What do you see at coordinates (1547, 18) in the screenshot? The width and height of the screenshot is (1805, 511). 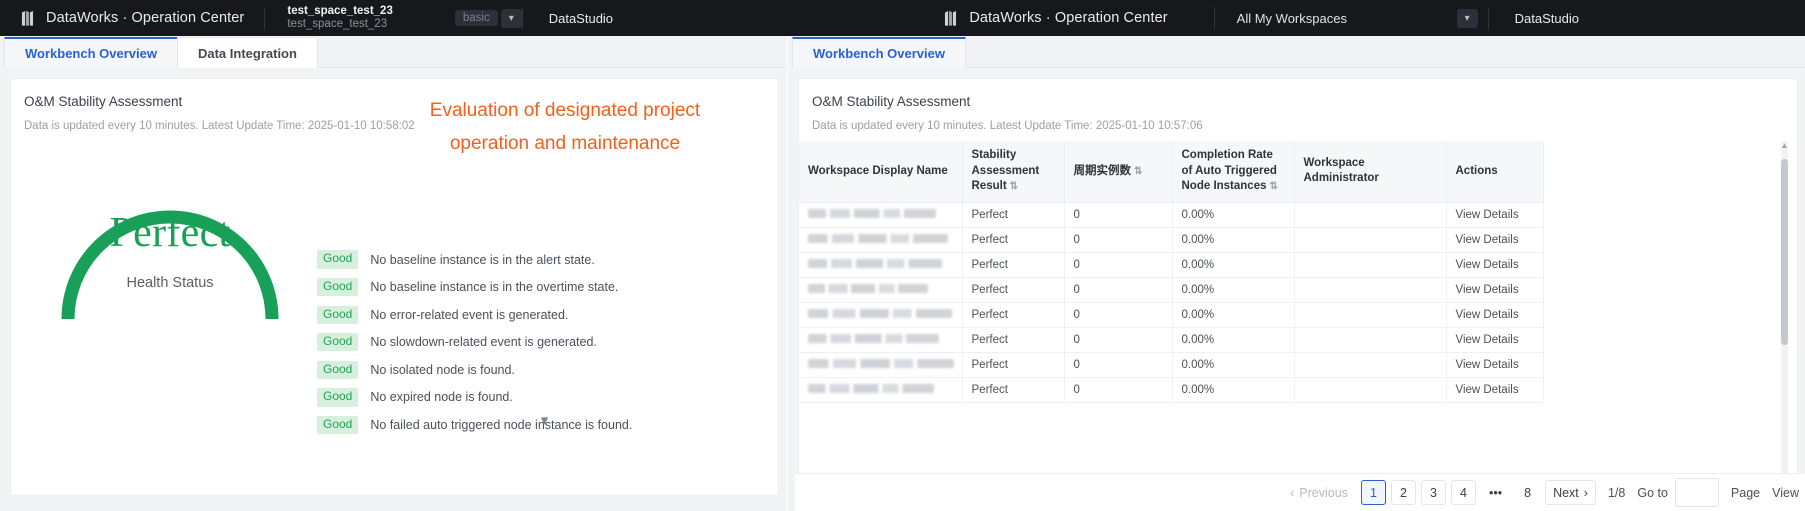 I see `right-datastudio-link: DataStudio` at bounding box center [1547, 18].